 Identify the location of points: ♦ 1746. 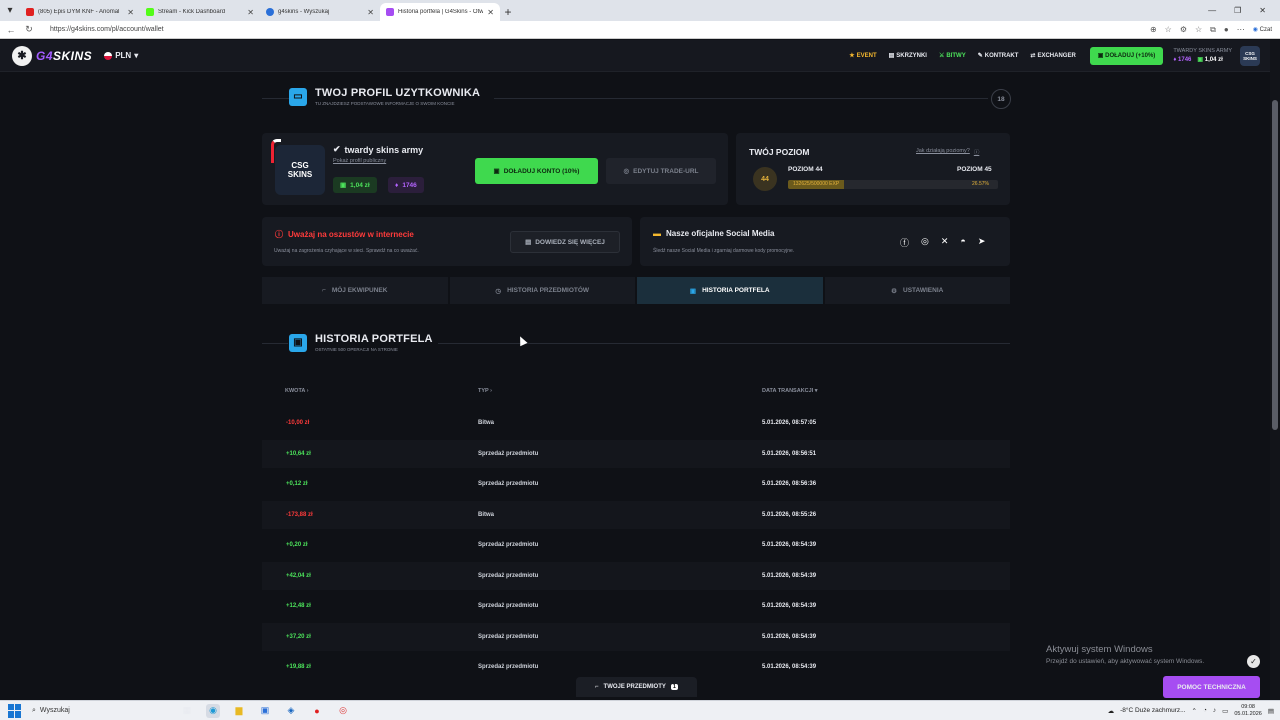
(1182, 60).